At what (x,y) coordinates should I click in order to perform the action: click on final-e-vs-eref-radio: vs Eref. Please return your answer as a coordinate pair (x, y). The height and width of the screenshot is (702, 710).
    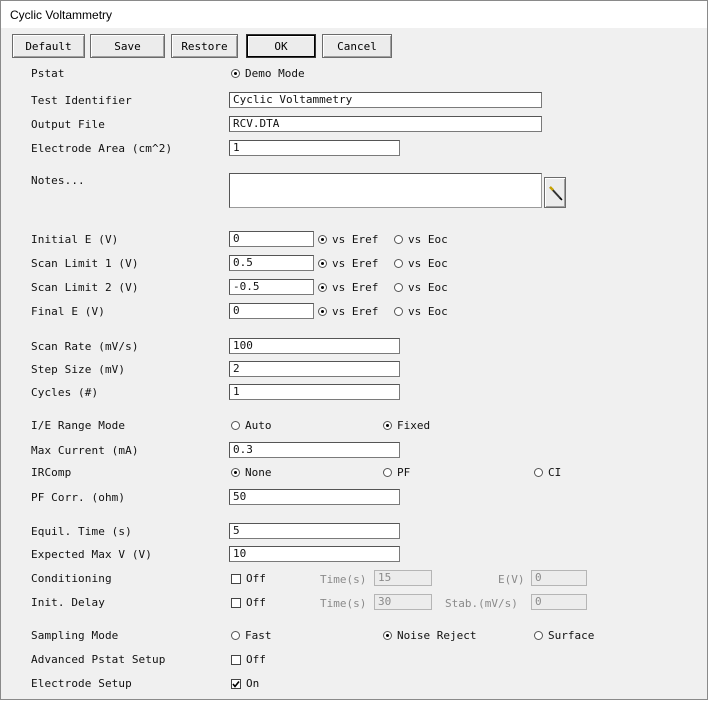
    Looking at the image, I should click on (348, 311).